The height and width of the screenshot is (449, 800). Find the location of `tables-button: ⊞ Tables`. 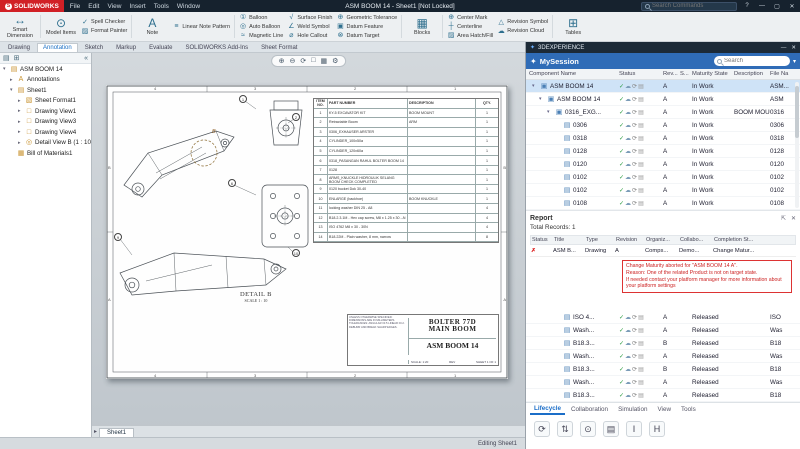

tables-button: ⊞ Tables is located at coordinates (573, 26).